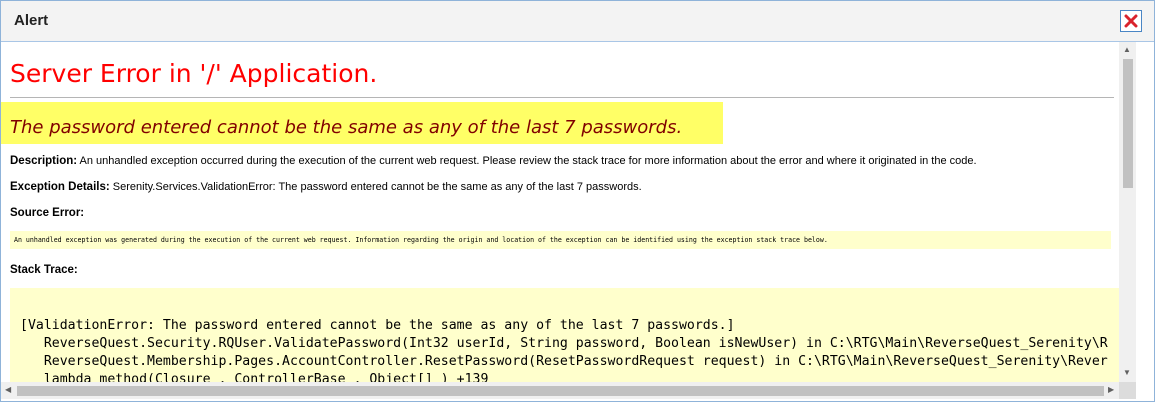  I want to click on scroll-down-arrow-icon: ▼, so click(1127, 373).